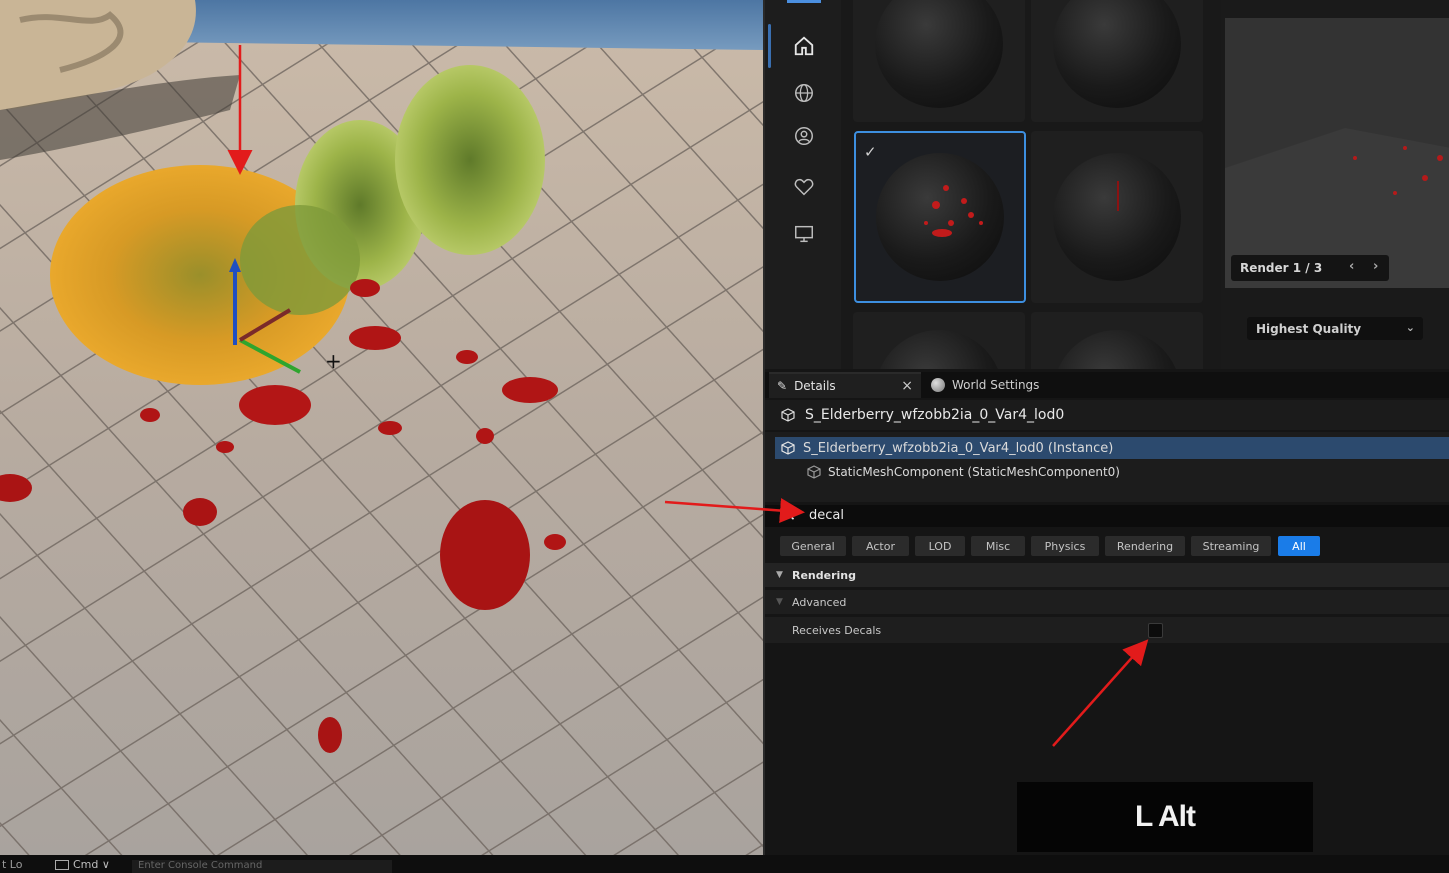 This screenshot has width=1449, height=873. I want to click on category-label: Rendering, so click(824, 575).